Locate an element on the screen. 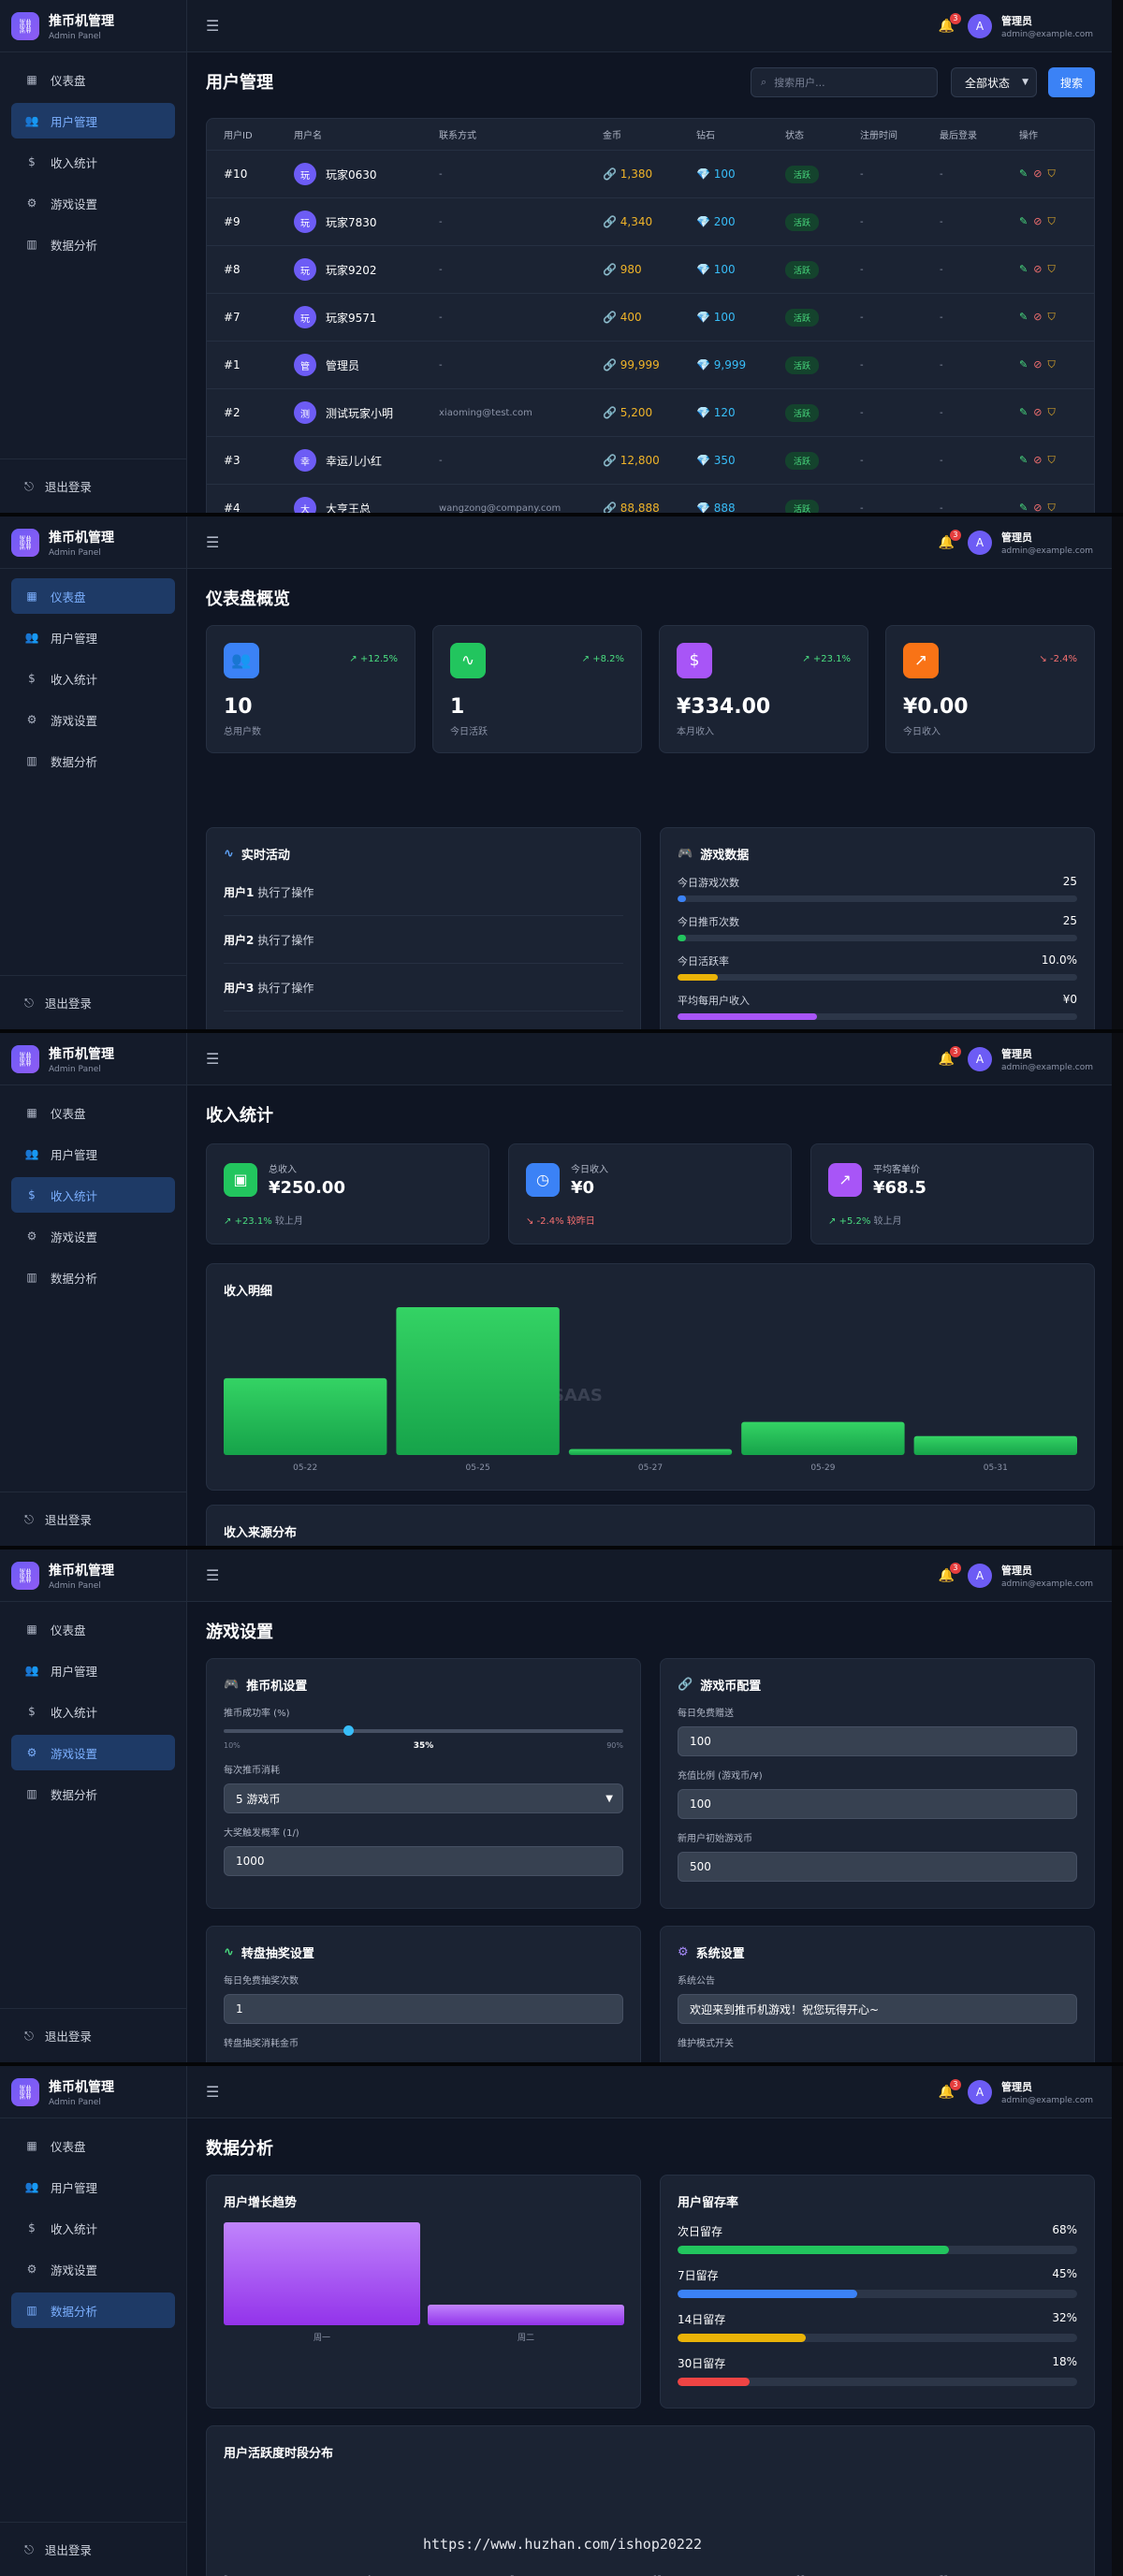 The height and width of the screenshot is (2576, 1123). table-row: #7 玩玩家9571- 🔗 400 💎 100 活跃 - - ✎ ⊘ ⛉ is located at coordinates (650, 318).